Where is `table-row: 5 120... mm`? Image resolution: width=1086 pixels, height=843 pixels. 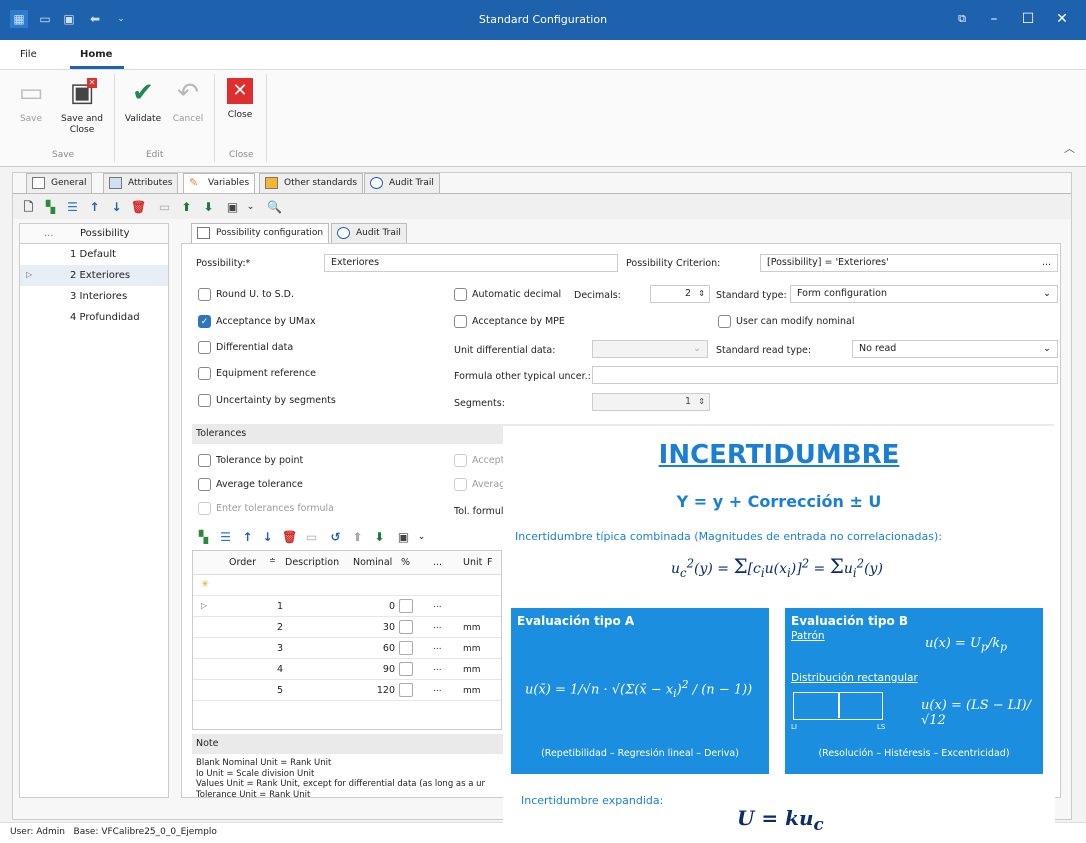 table-row: 5 120... mm is located at coordinates (347, 690).